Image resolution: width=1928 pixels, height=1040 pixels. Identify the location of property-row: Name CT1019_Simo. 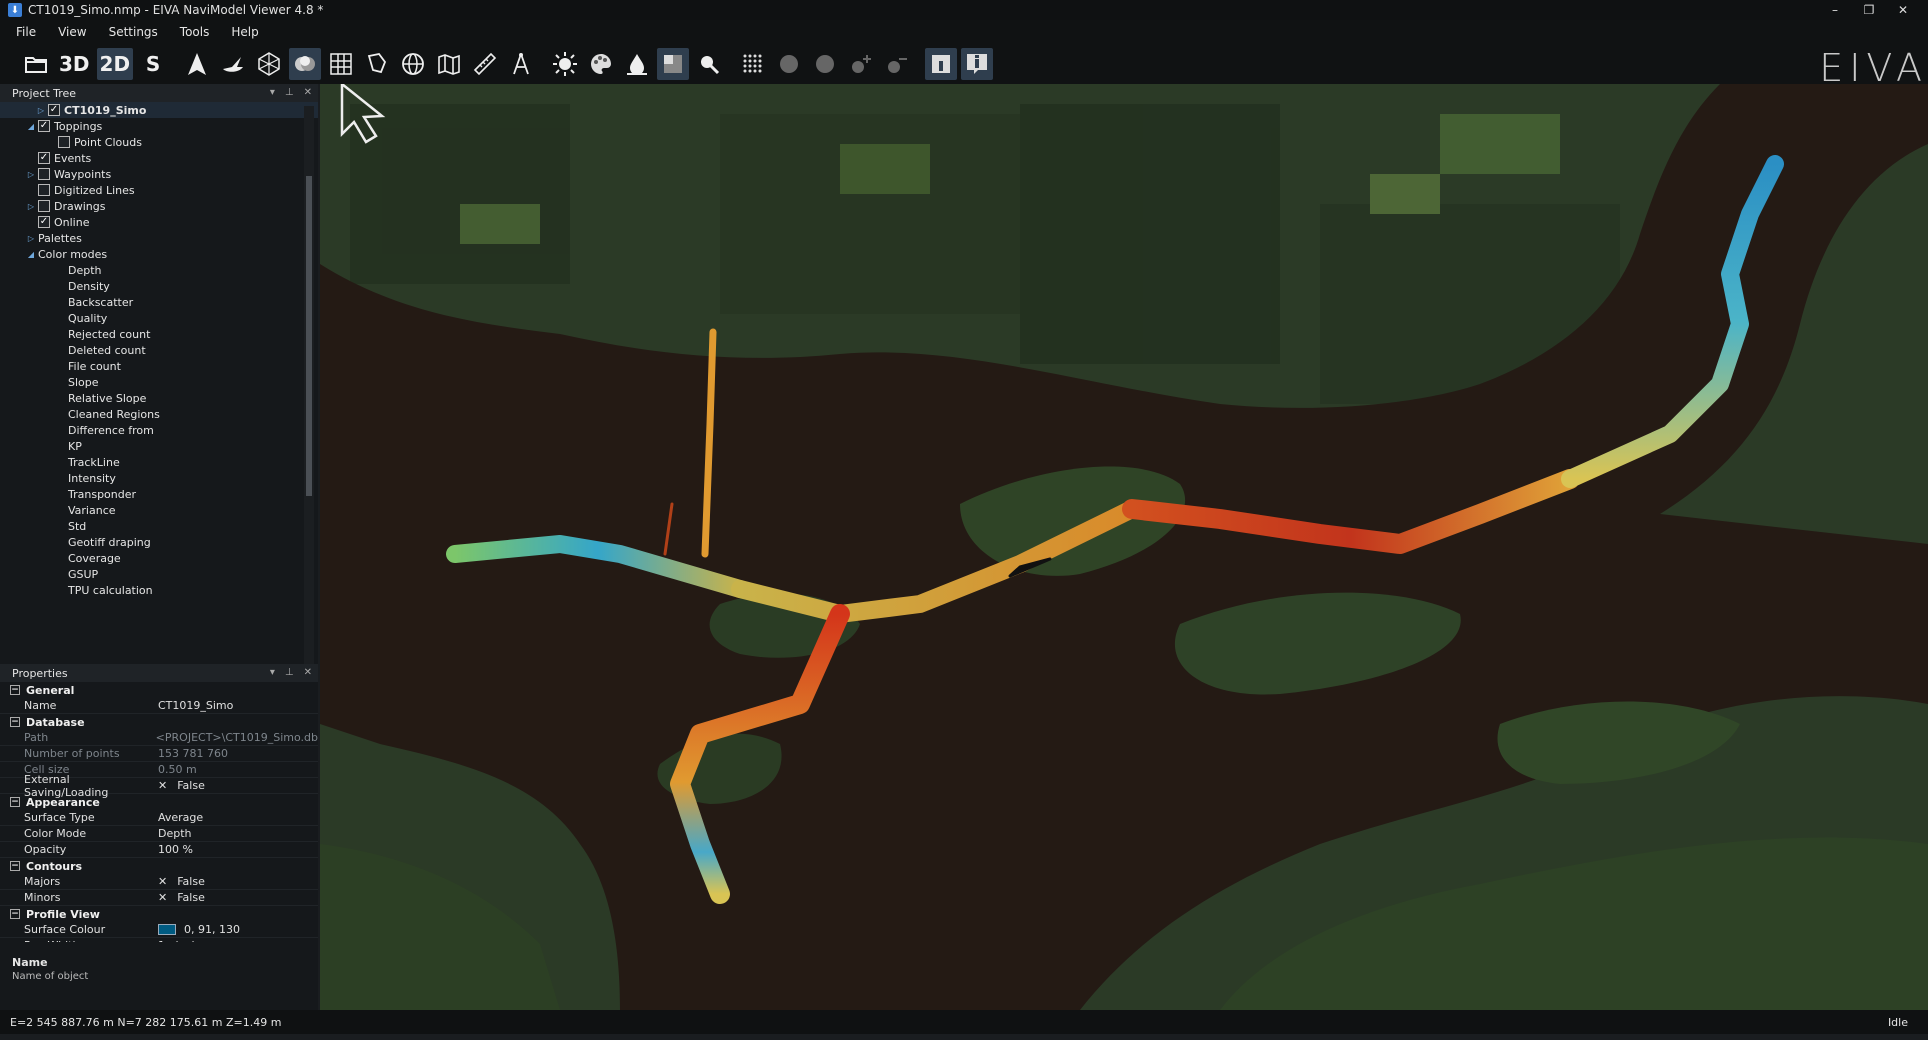
(159, 706).